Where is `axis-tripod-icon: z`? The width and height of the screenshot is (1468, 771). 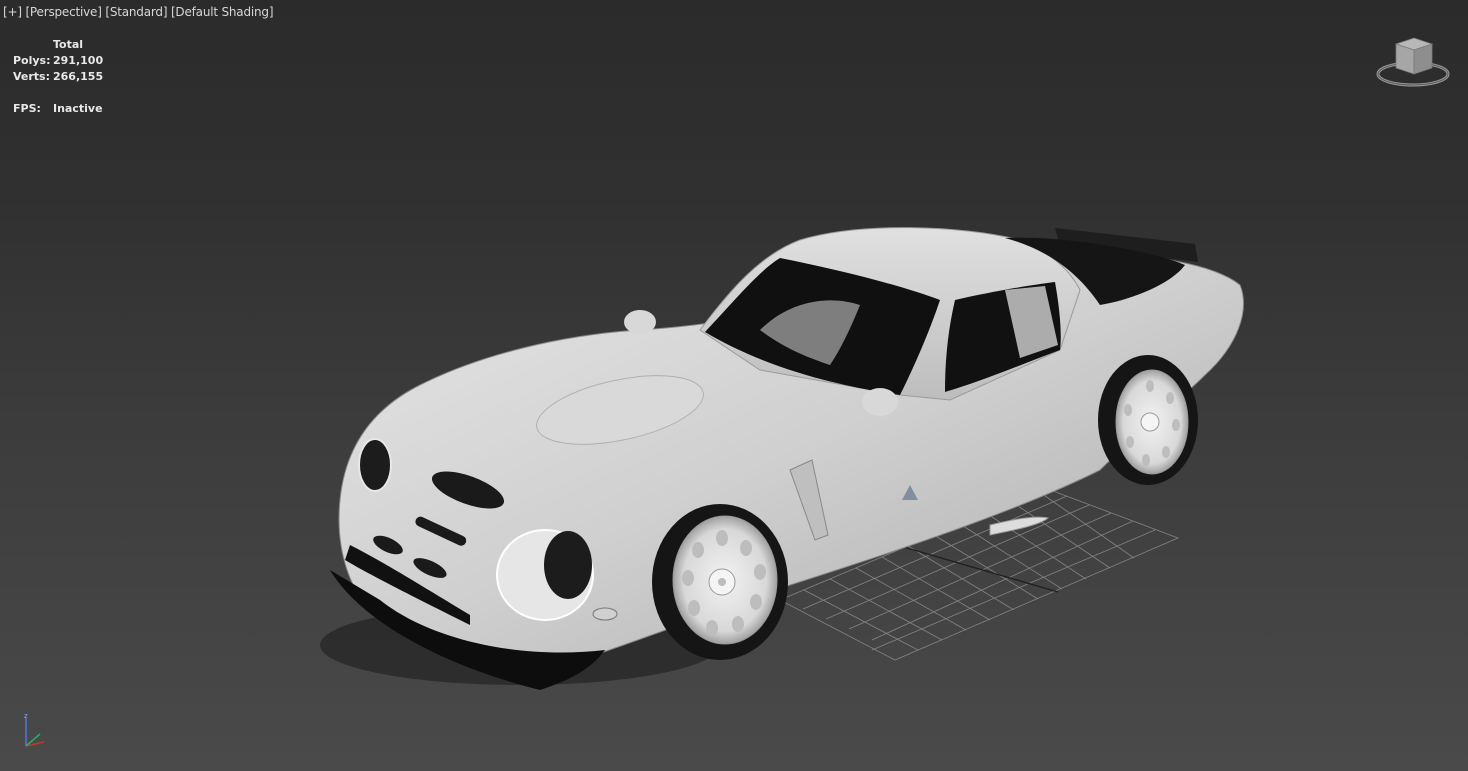 axis-tripod-icon: z is located at coordinates (34, 729).